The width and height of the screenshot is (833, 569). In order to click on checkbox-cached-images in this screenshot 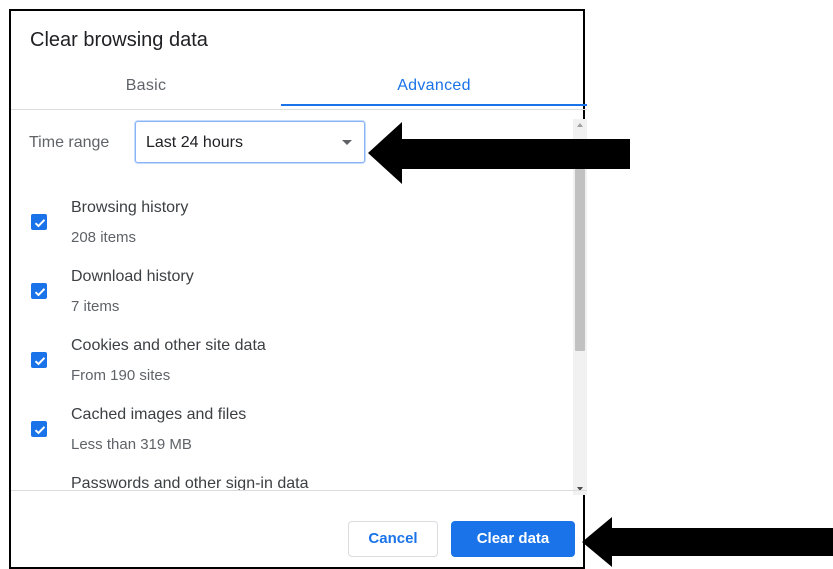, I will do `click(39, 429)`.